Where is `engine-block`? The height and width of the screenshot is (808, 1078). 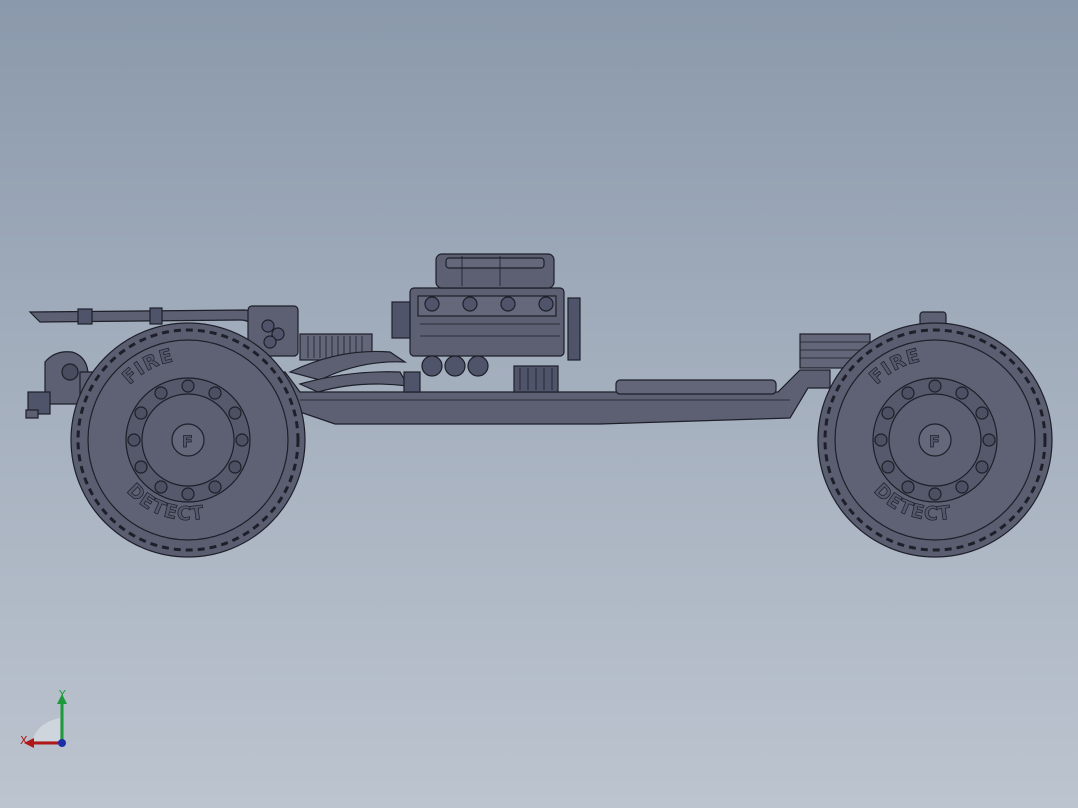 engine-block is located at coordinates (486, 340).